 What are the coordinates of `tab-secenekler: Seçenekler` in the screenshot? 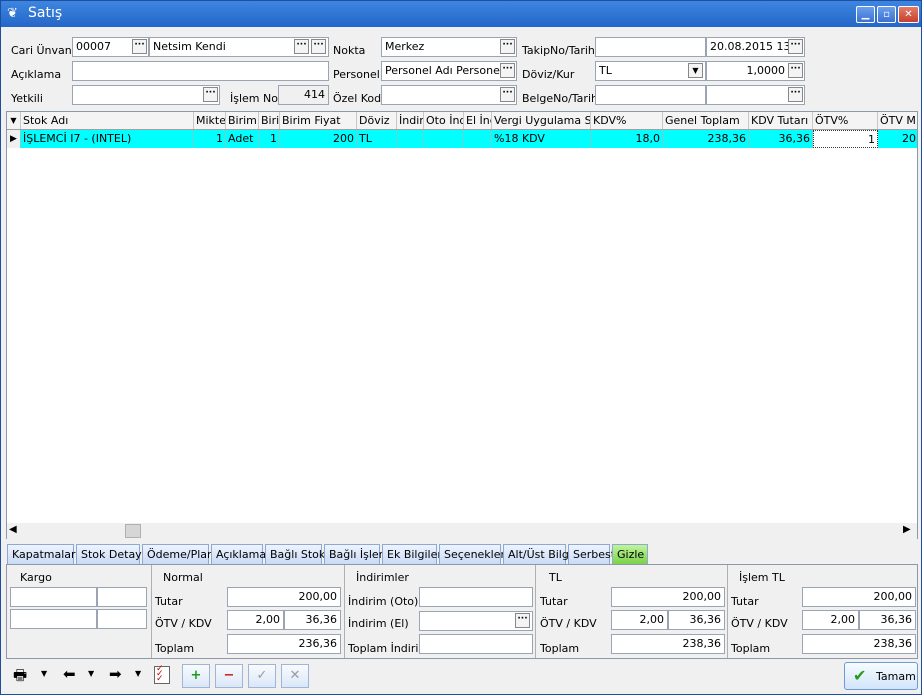 It's located at (472, 554).